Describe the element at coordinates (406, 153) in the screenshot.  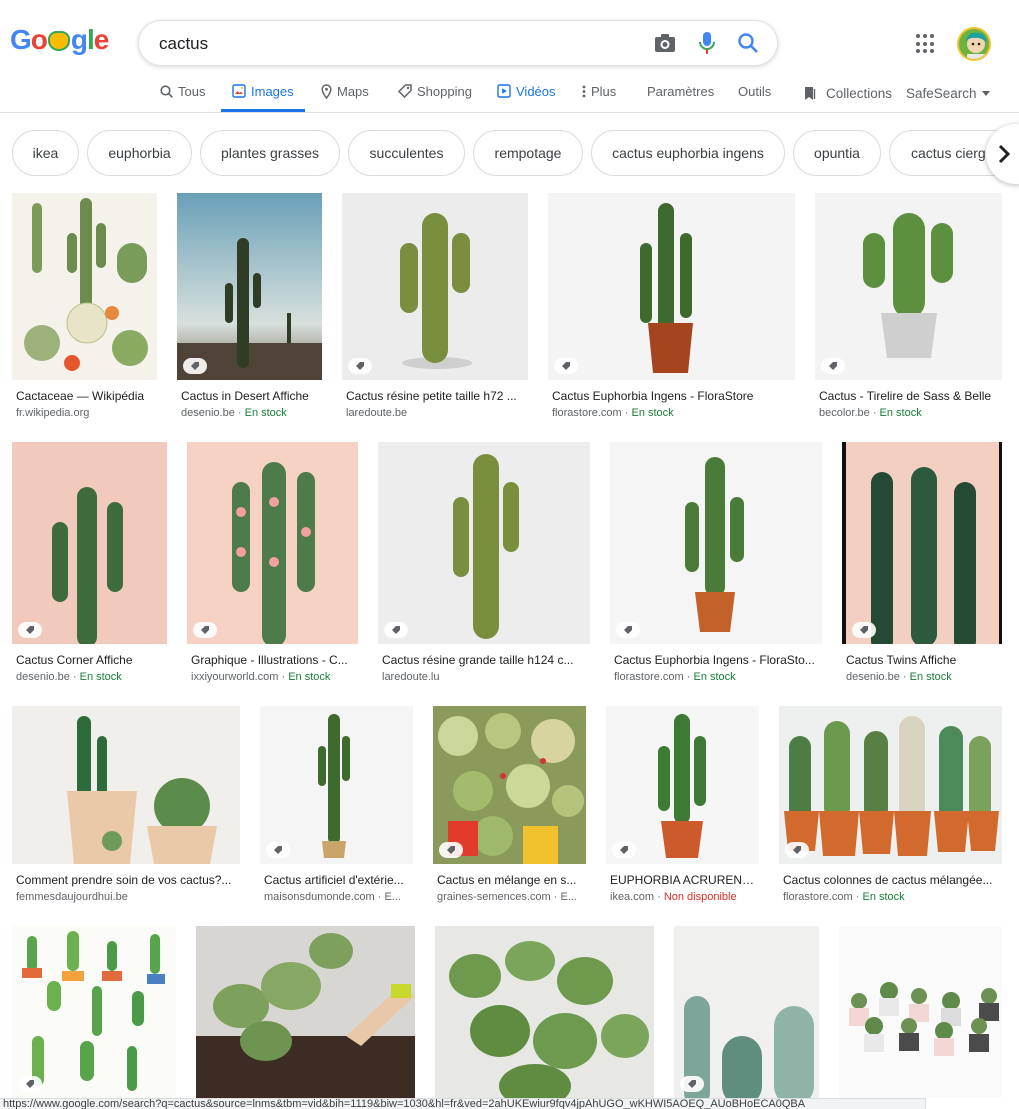
I see `chip: succulentes` at that location.